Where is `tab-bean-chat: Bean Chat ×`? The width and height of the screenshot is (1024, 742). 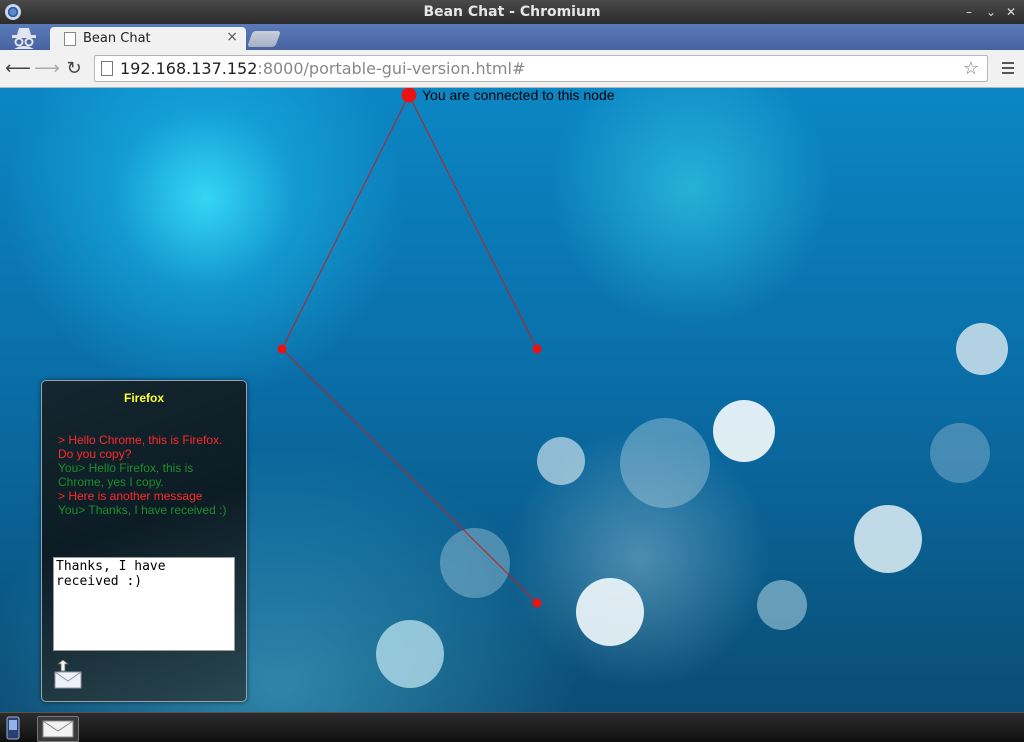 tab-bean-chat: Bean Chat × is located at coordinates (148, 38).